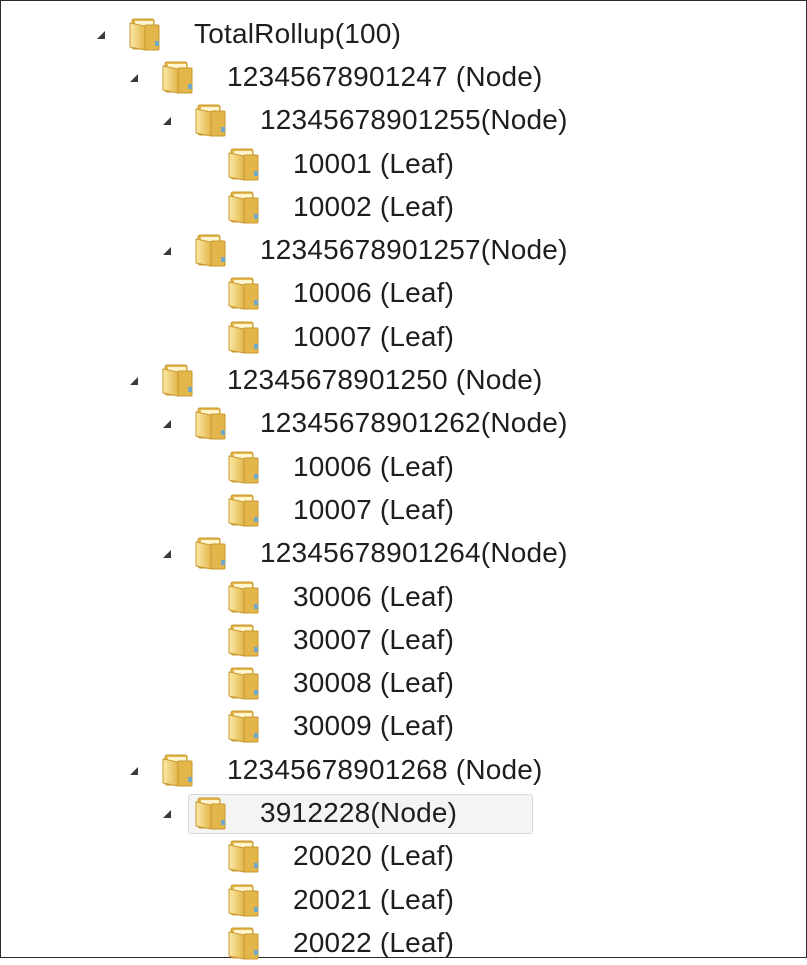 The height and width of the screenshot is (965, 807). What do you see at coordinates (403, 33) in the screenshot?
I see `tree-node-item: TotalRollup(100)` at bounding box center [403, 33].